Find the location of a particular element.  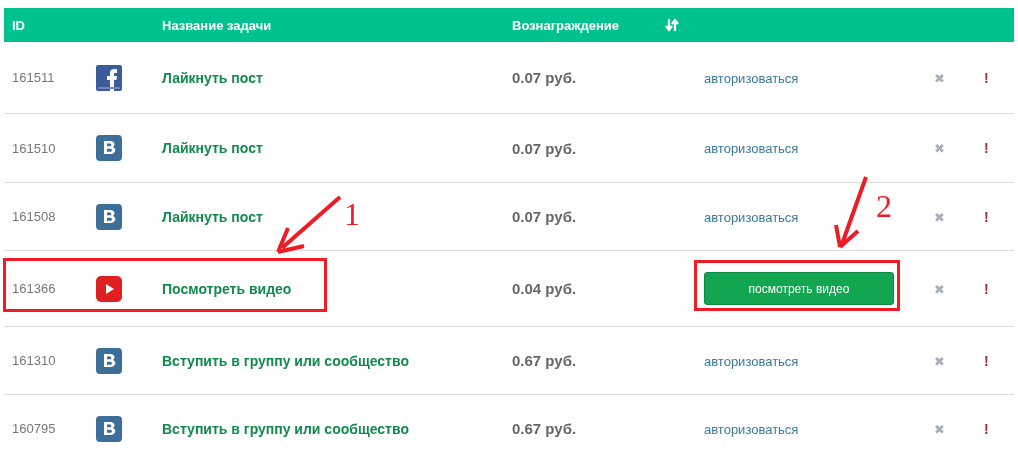

task-id: 161310 is located at coordinates (34, 360).